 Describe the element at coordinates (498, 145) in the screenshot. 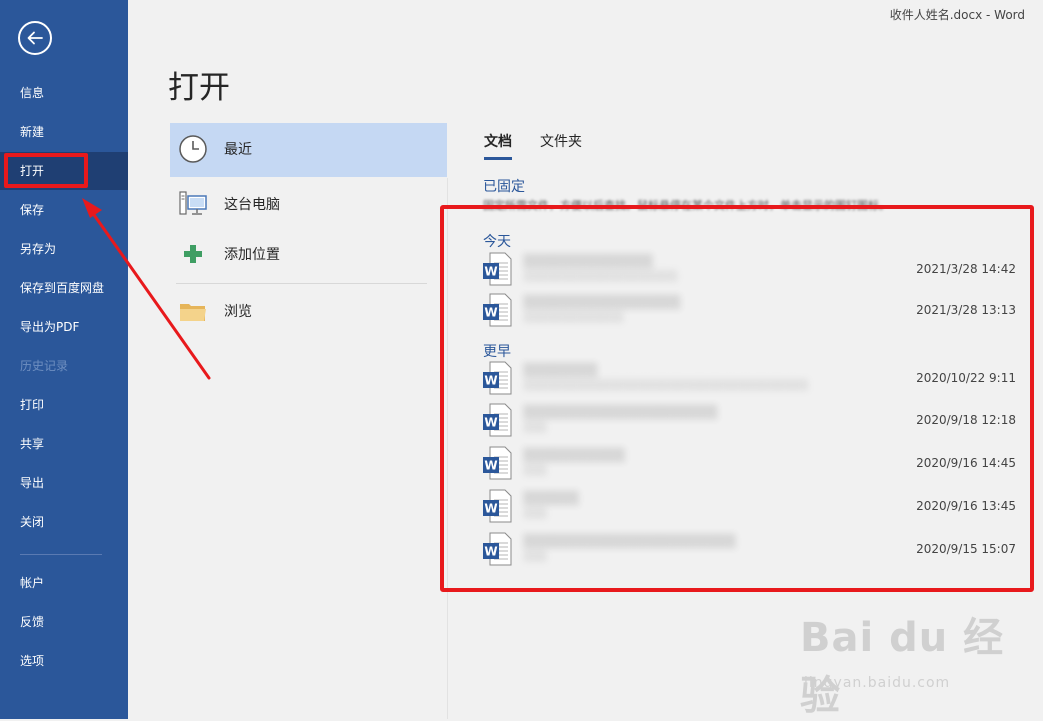

I see `tab-documents: 文档` at that location.